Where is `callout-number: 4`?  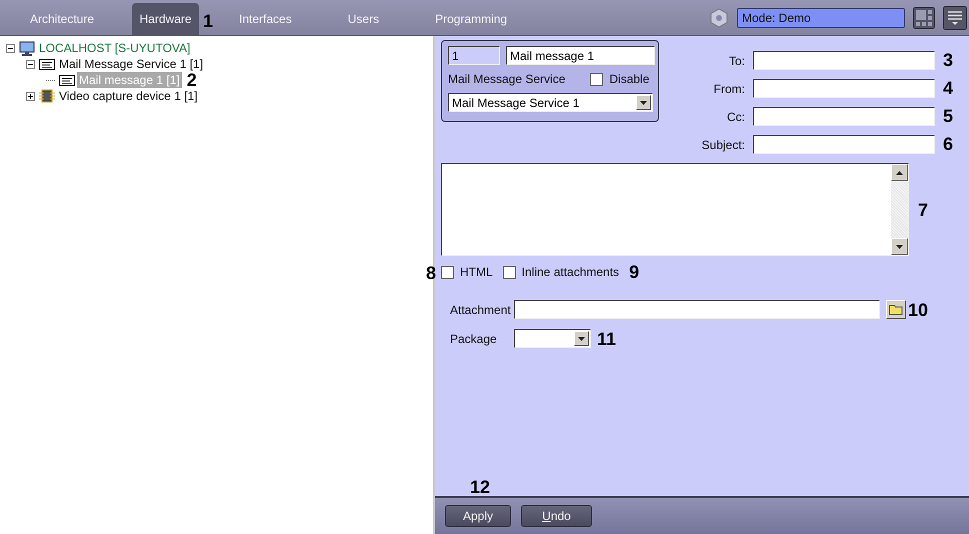
callout-number: 4 is located at coordinates (948, 88).